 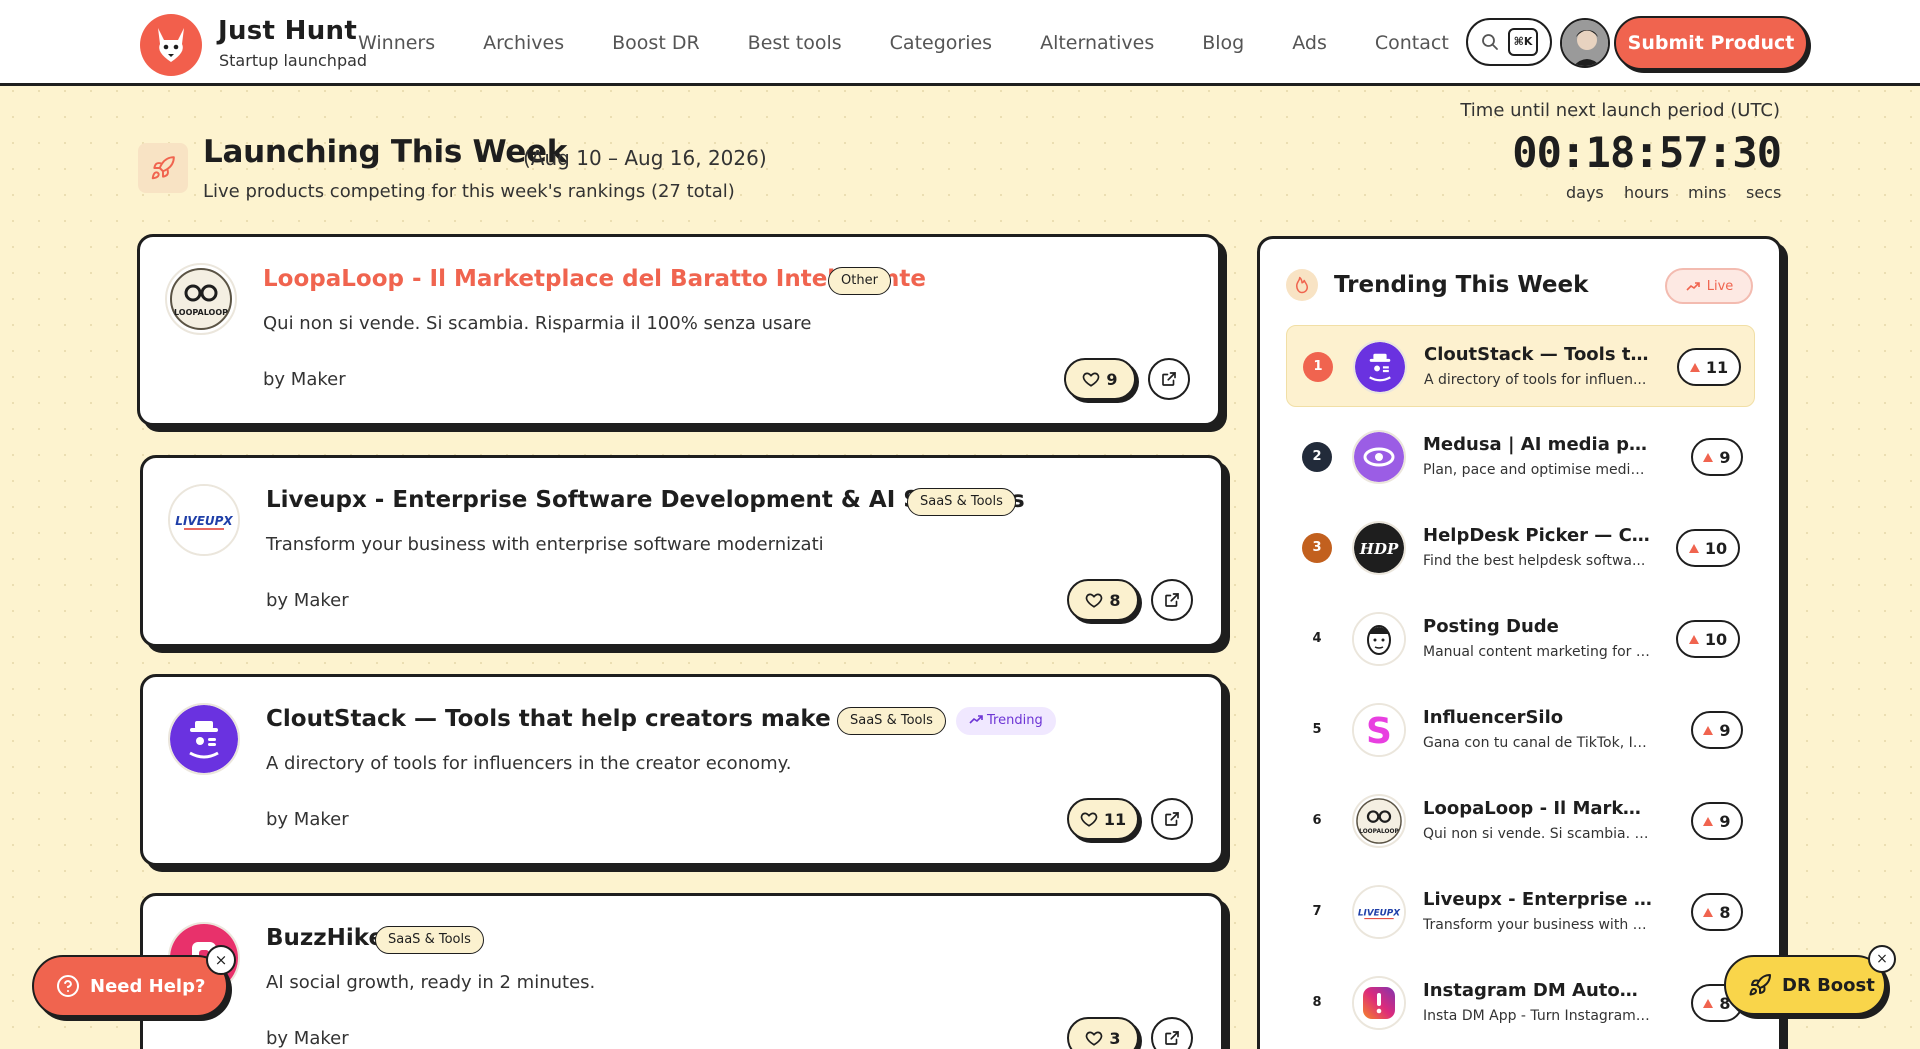 What do you see at coordinates (1537, 152) in the screenshot?
I see `timer-days: 00` at bounding box center [1537, 152].